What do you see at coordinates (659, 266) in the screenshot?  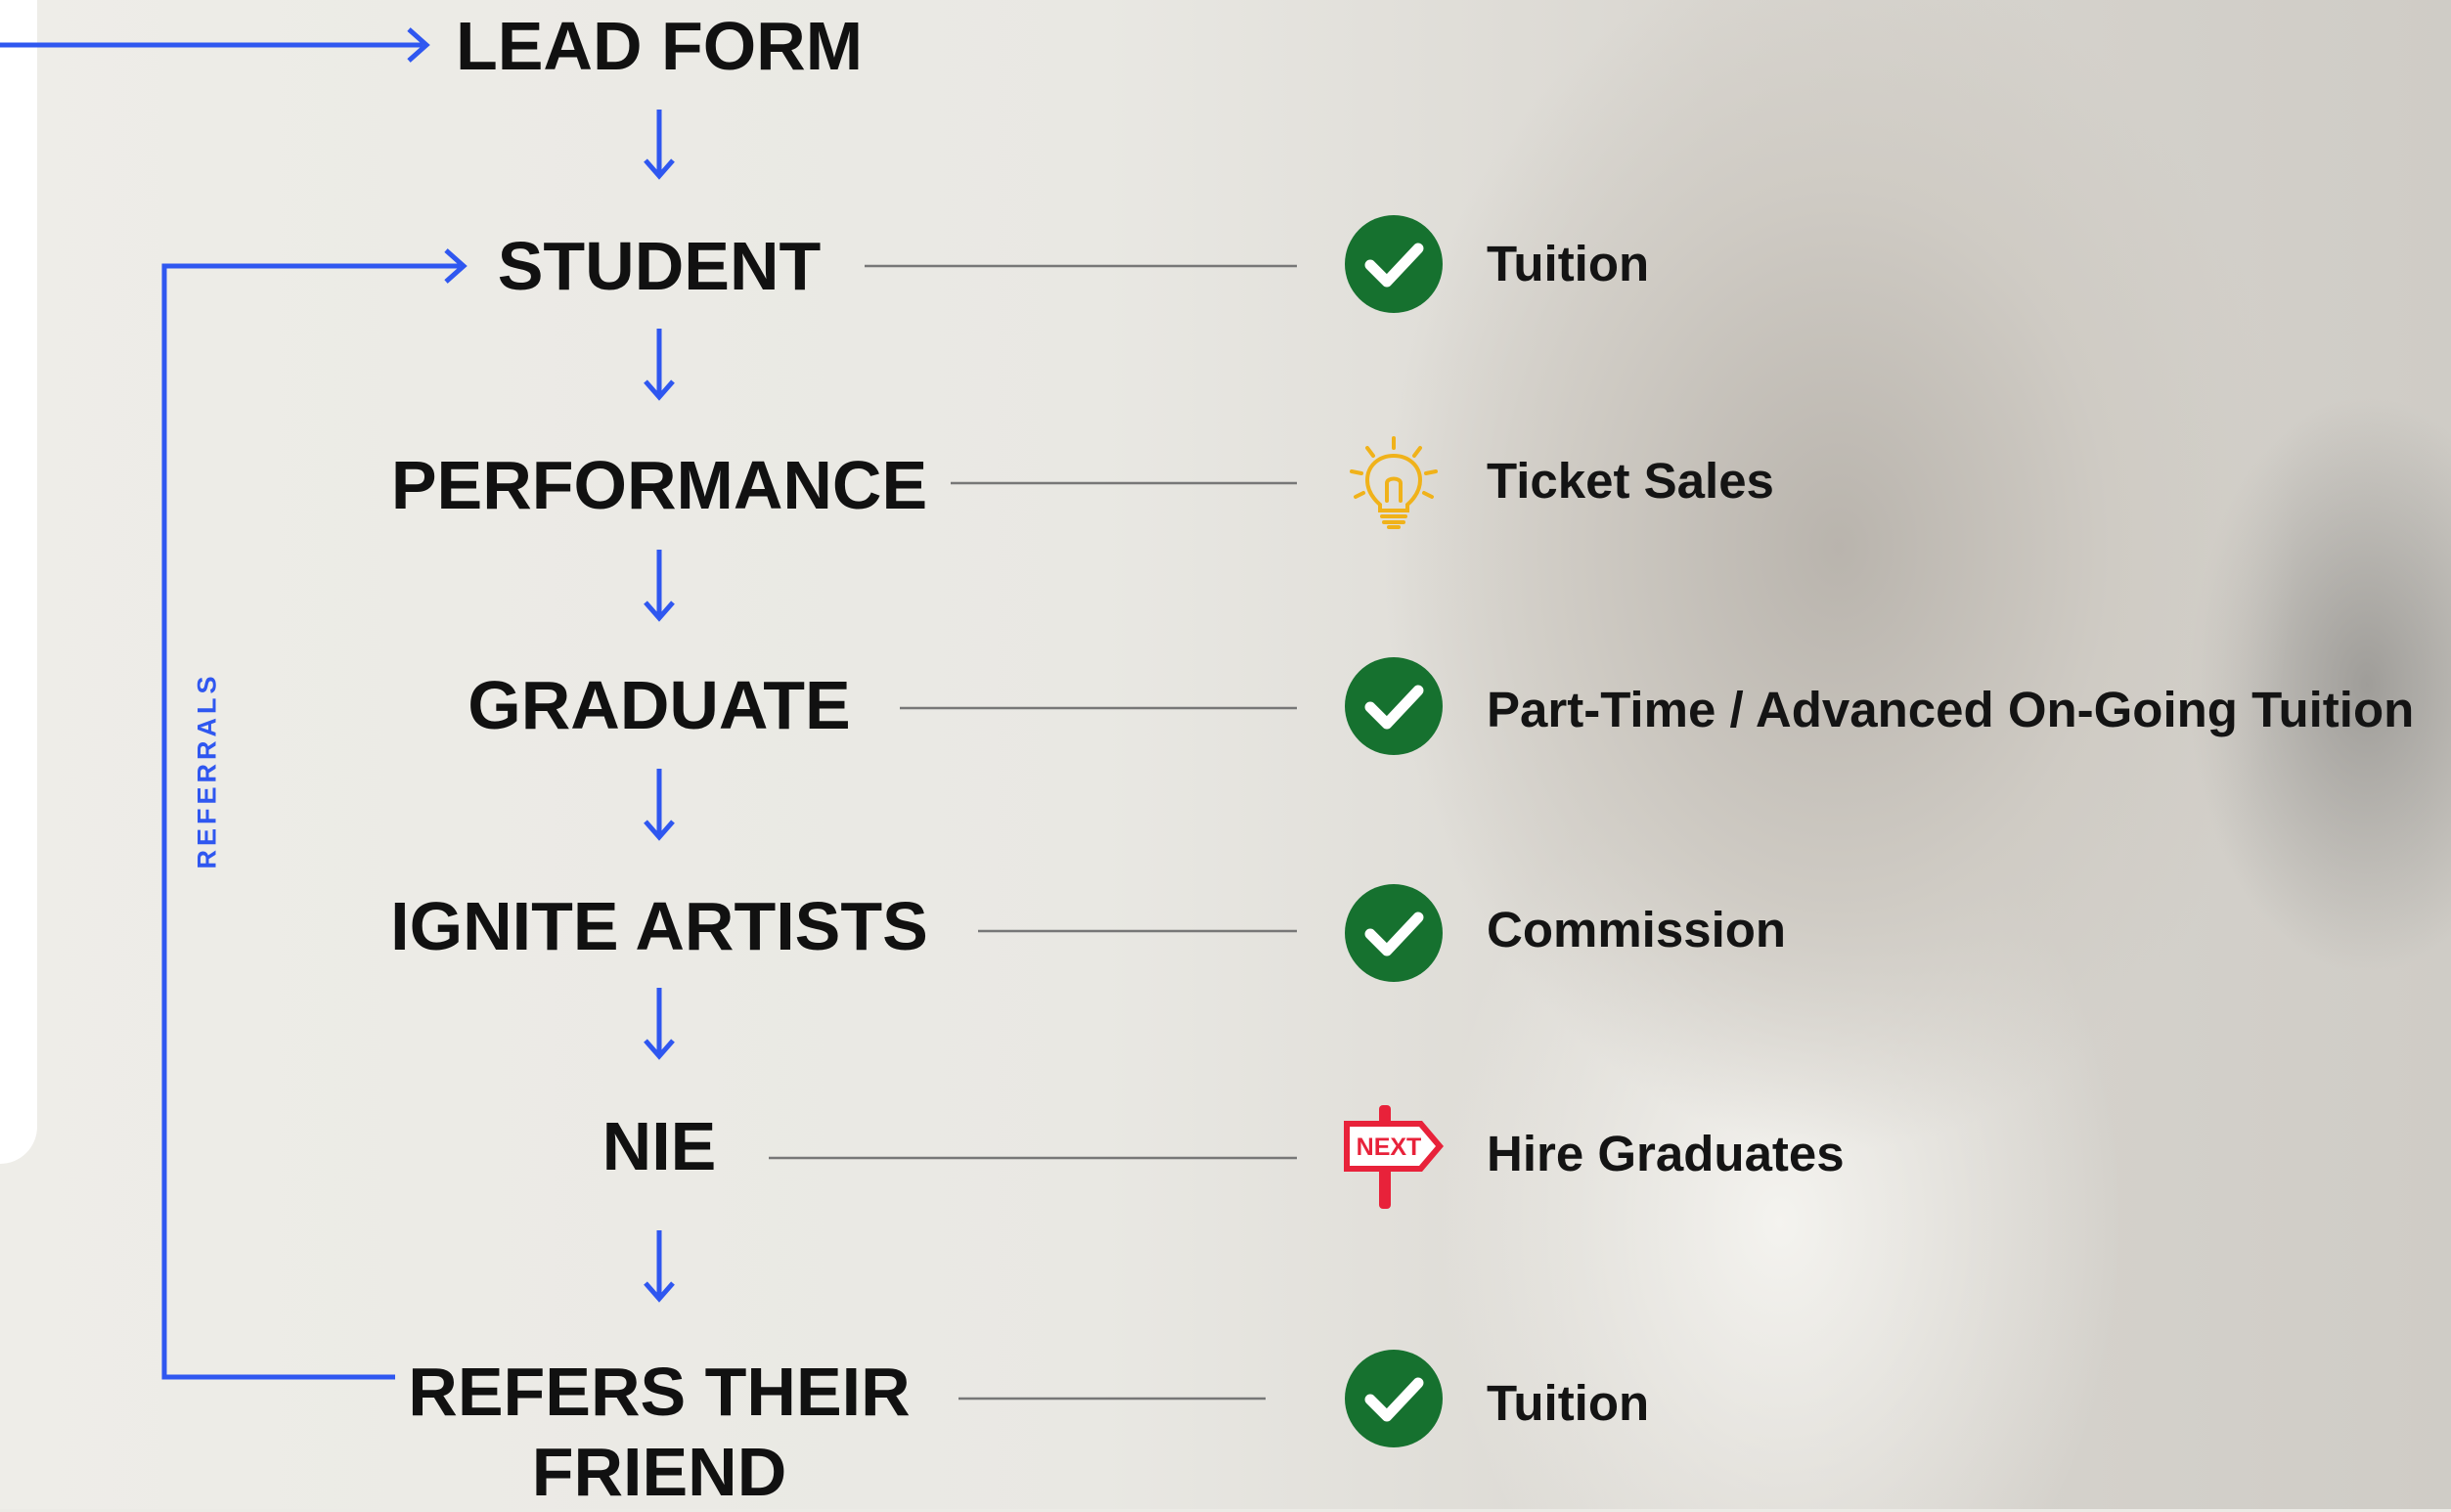 I see `stage-student: STUDENT` at bounding box center [659, 266].